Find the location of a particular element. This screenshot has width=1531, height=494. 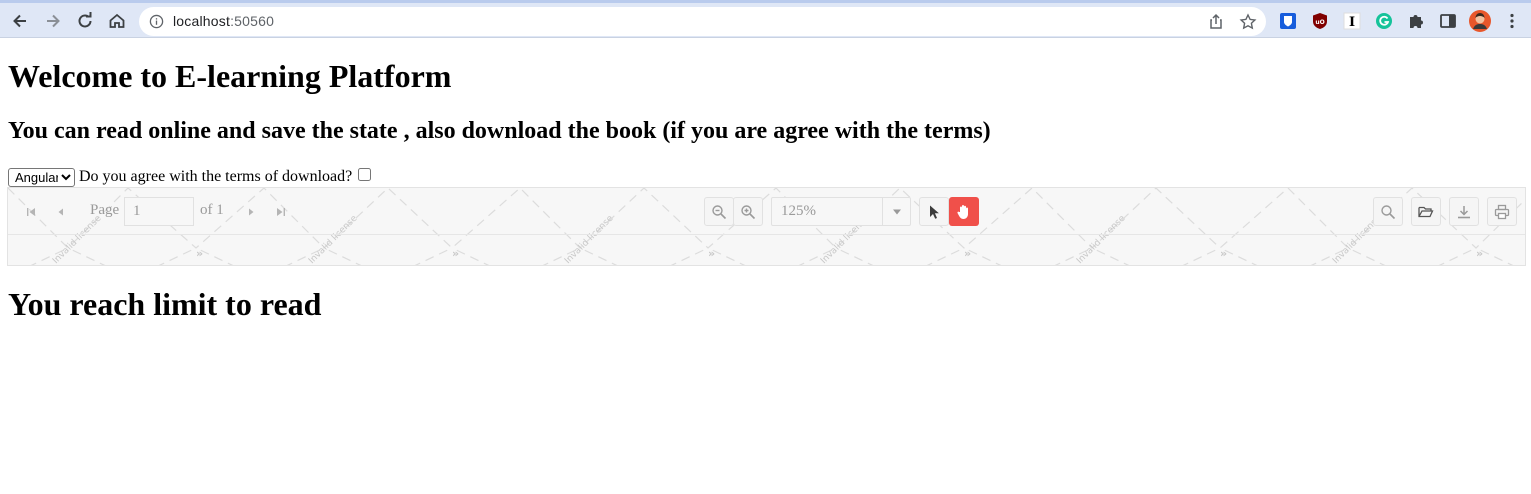

first-page-icon is located at coordinates (31, 211).